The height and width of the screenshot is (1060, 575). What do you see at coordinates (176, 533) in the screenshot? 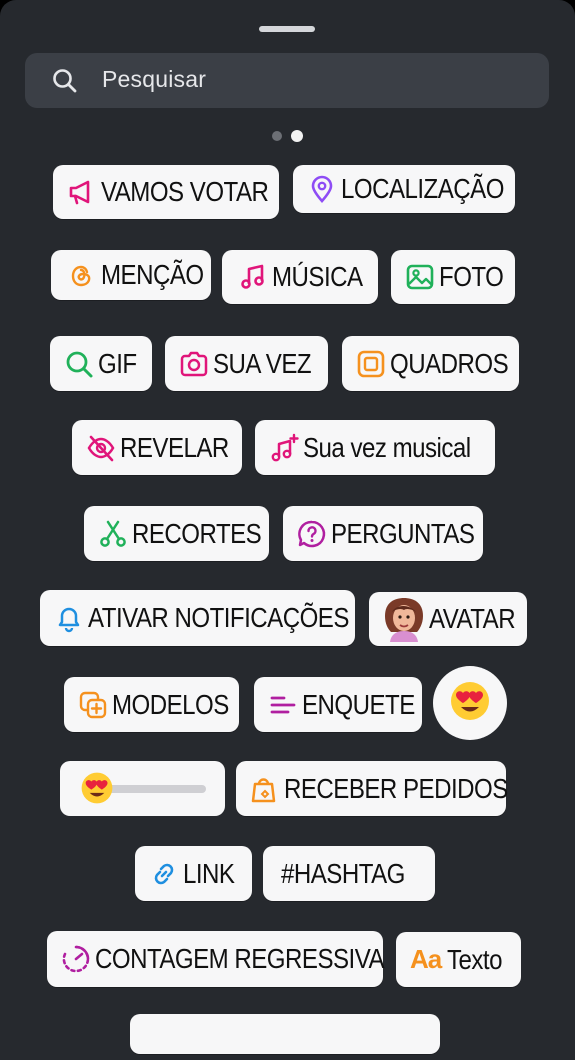
I see `sticker-recortes: RECORTES` at bounding box center [176, 533].